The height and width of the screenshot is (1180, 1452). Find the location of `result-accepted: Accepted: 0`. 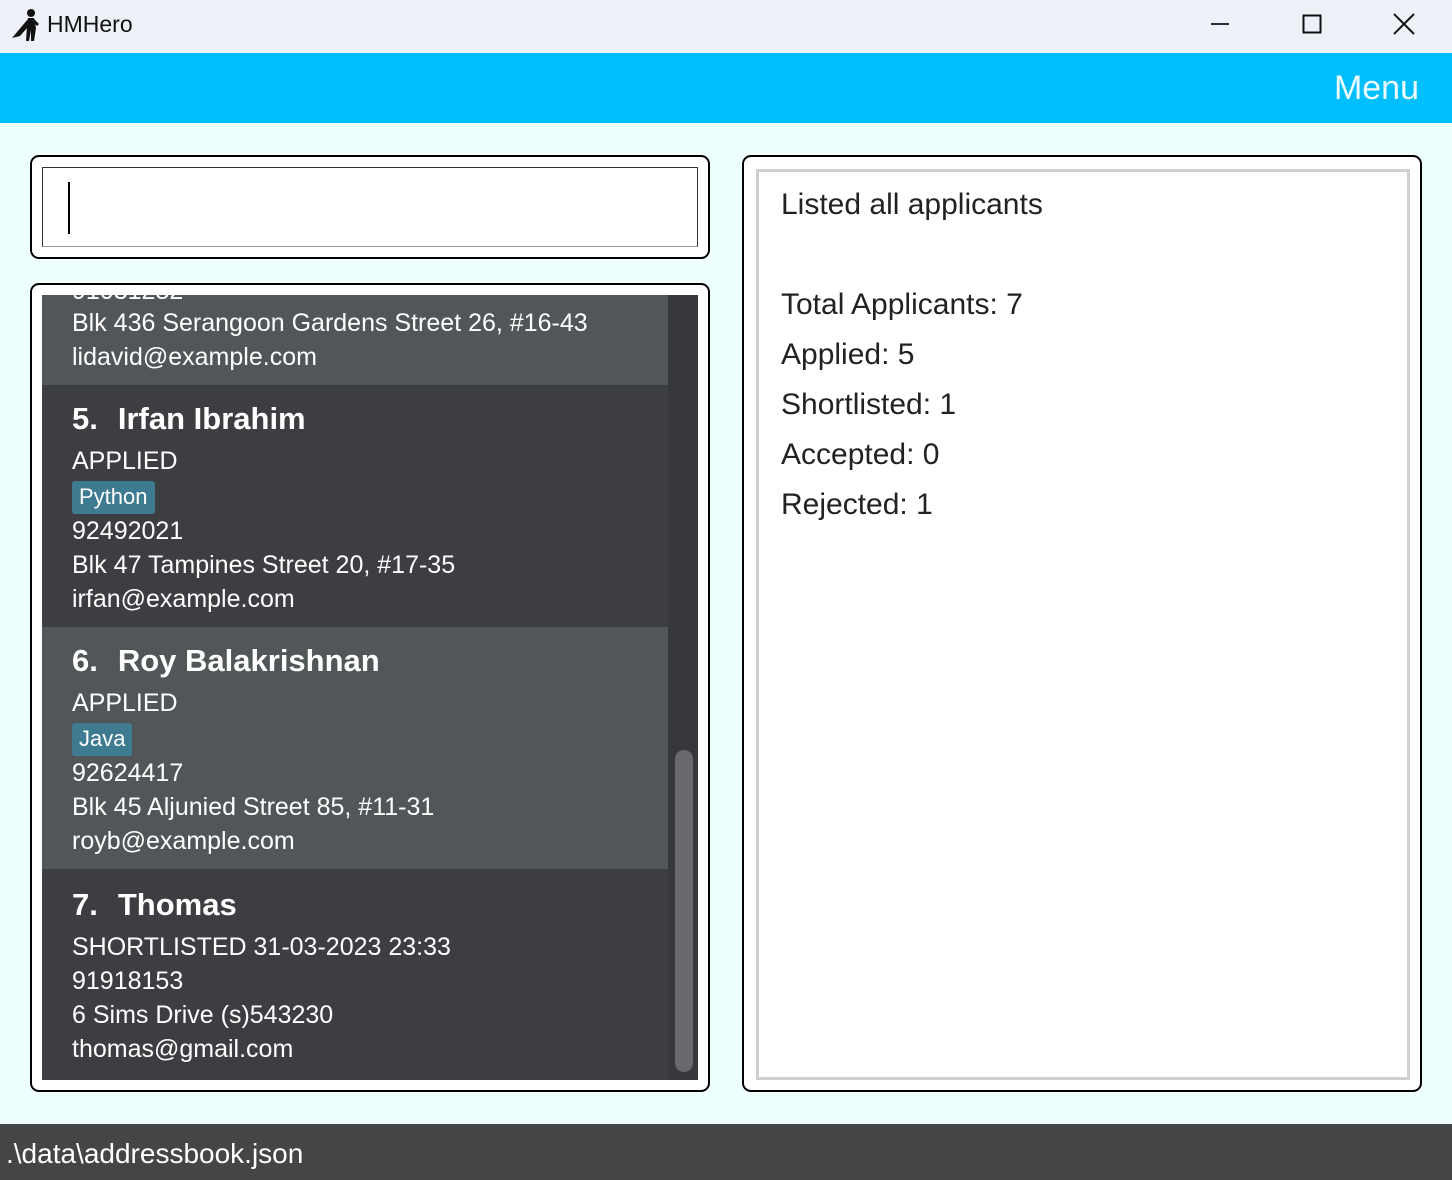

result-accepted: Accepted: 0 is located at coordinates (860, 454).